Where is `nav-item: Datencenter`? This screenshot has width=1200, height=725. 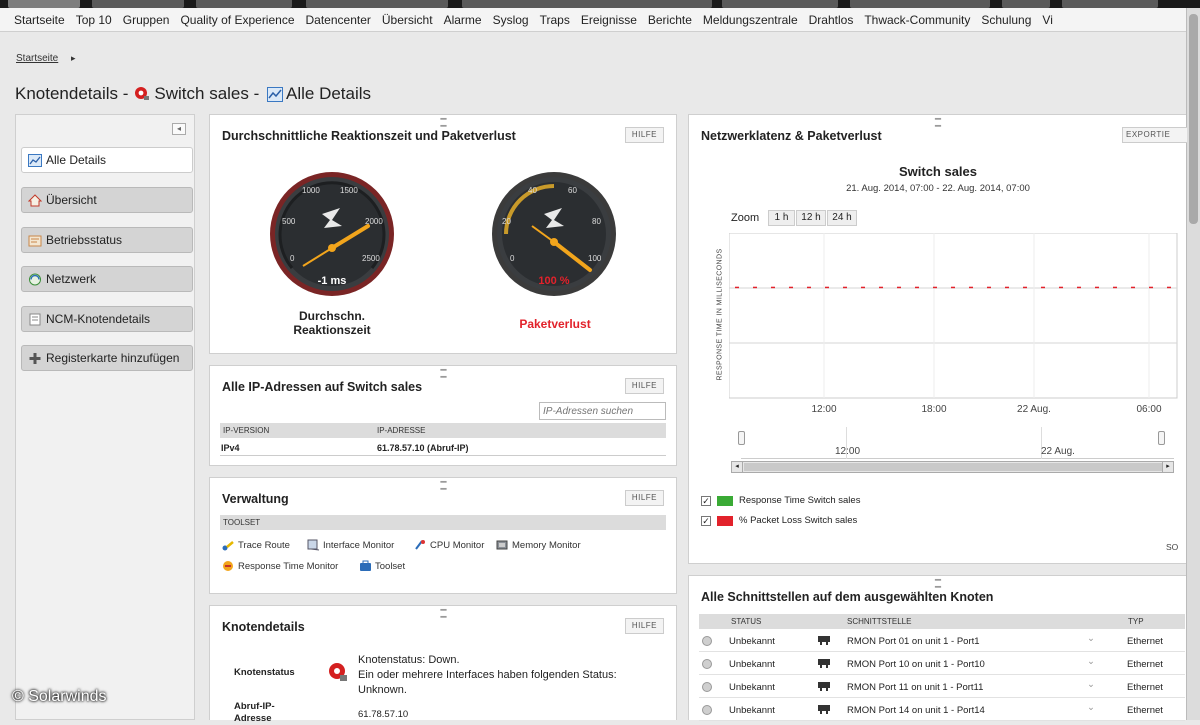
nav-item: Datencenter is located at coordinates (338, 20).